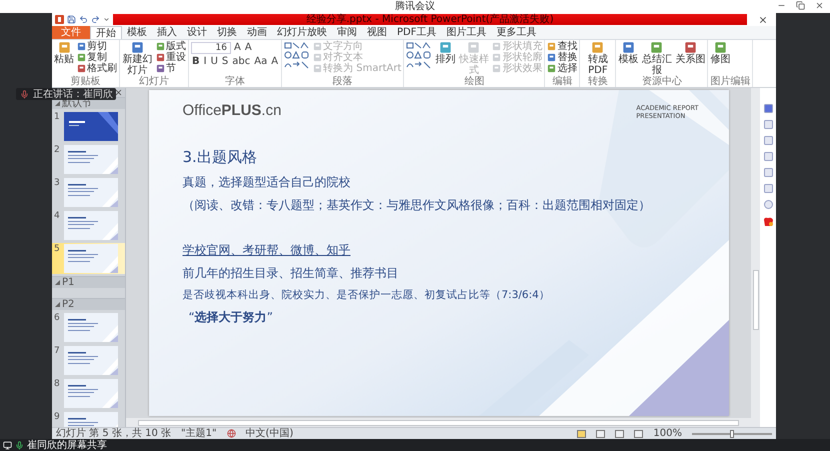  I want to click on slide-number: 9, so click(57, 417).